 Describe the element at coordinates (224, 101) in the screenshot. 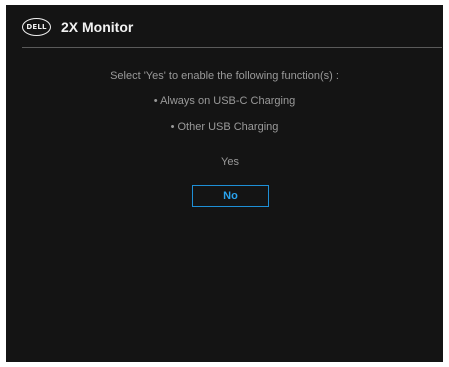

I see `function-item-usb-c-charging: • Always on USB-C Charging` at that location.